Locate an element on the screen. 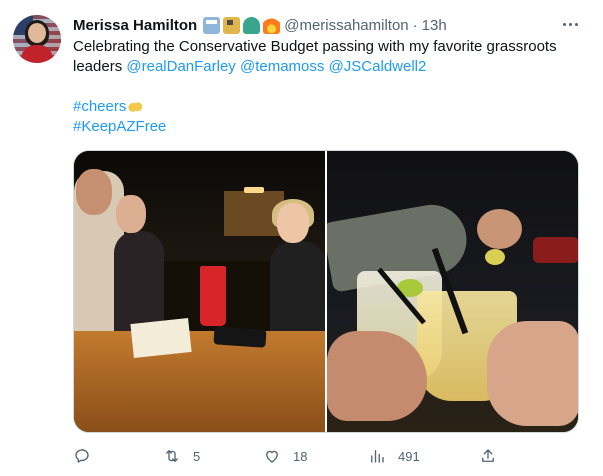  retweet-count: 5 is located at coordinates (197, 456).